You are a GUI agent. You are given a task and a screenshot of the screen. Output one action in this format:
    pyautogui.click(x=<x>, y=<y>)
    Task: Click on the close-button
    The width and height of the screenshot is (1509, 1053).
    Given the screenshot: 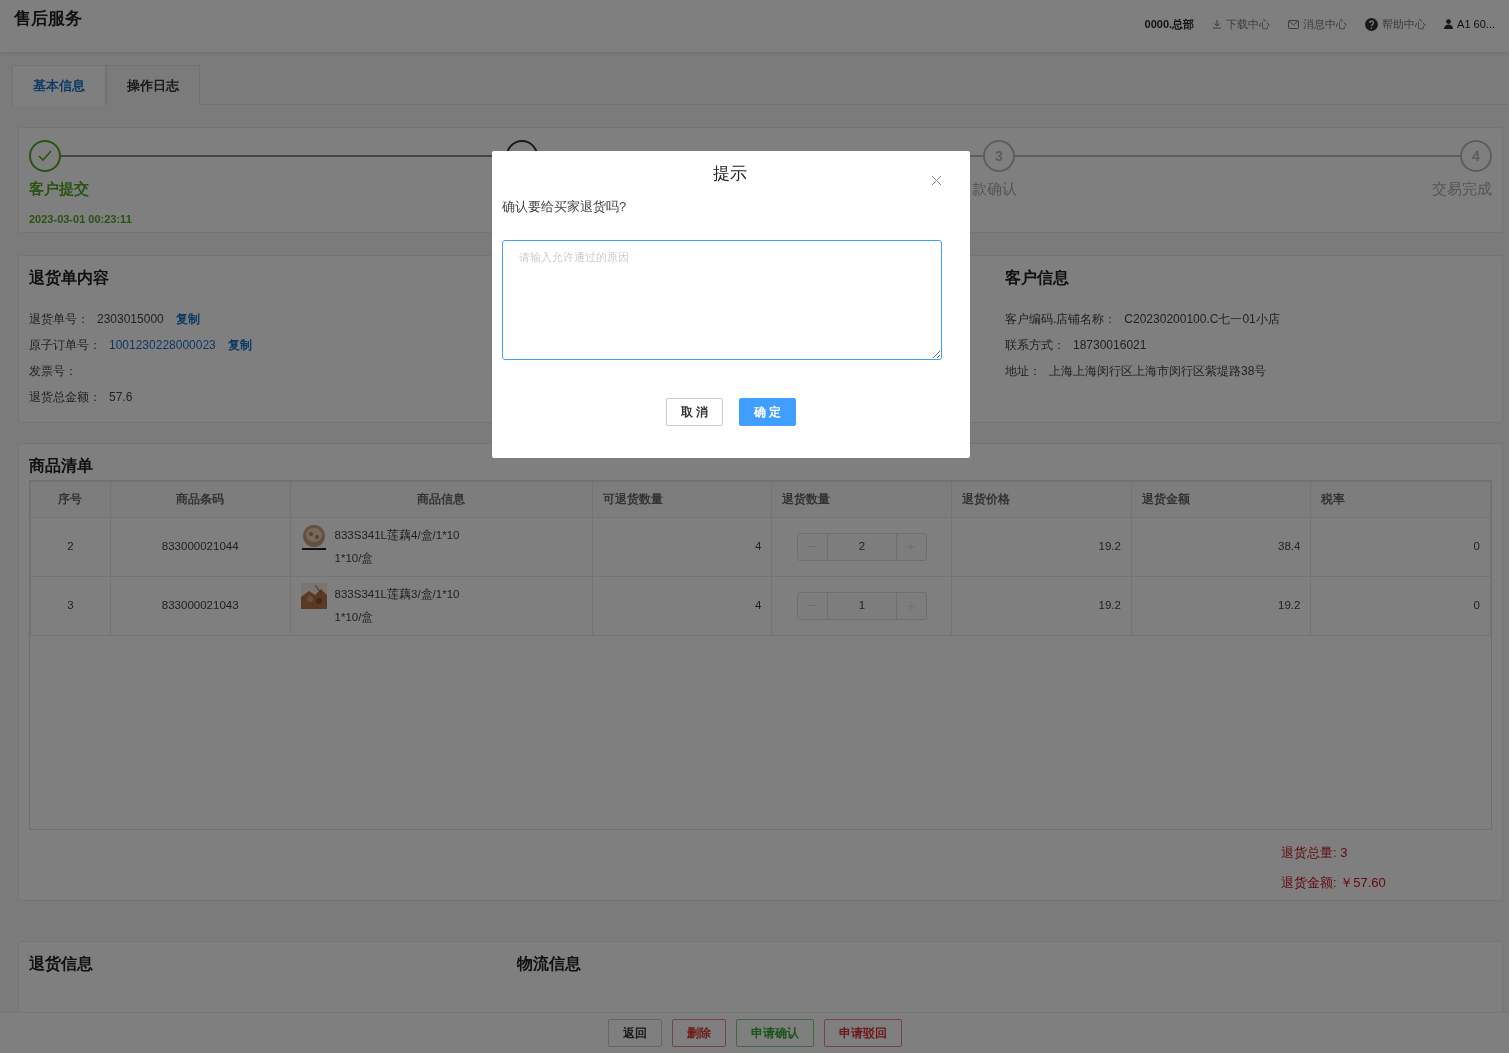 What is the action you would take?
    pyautogui.click(x=936, y=180)
    